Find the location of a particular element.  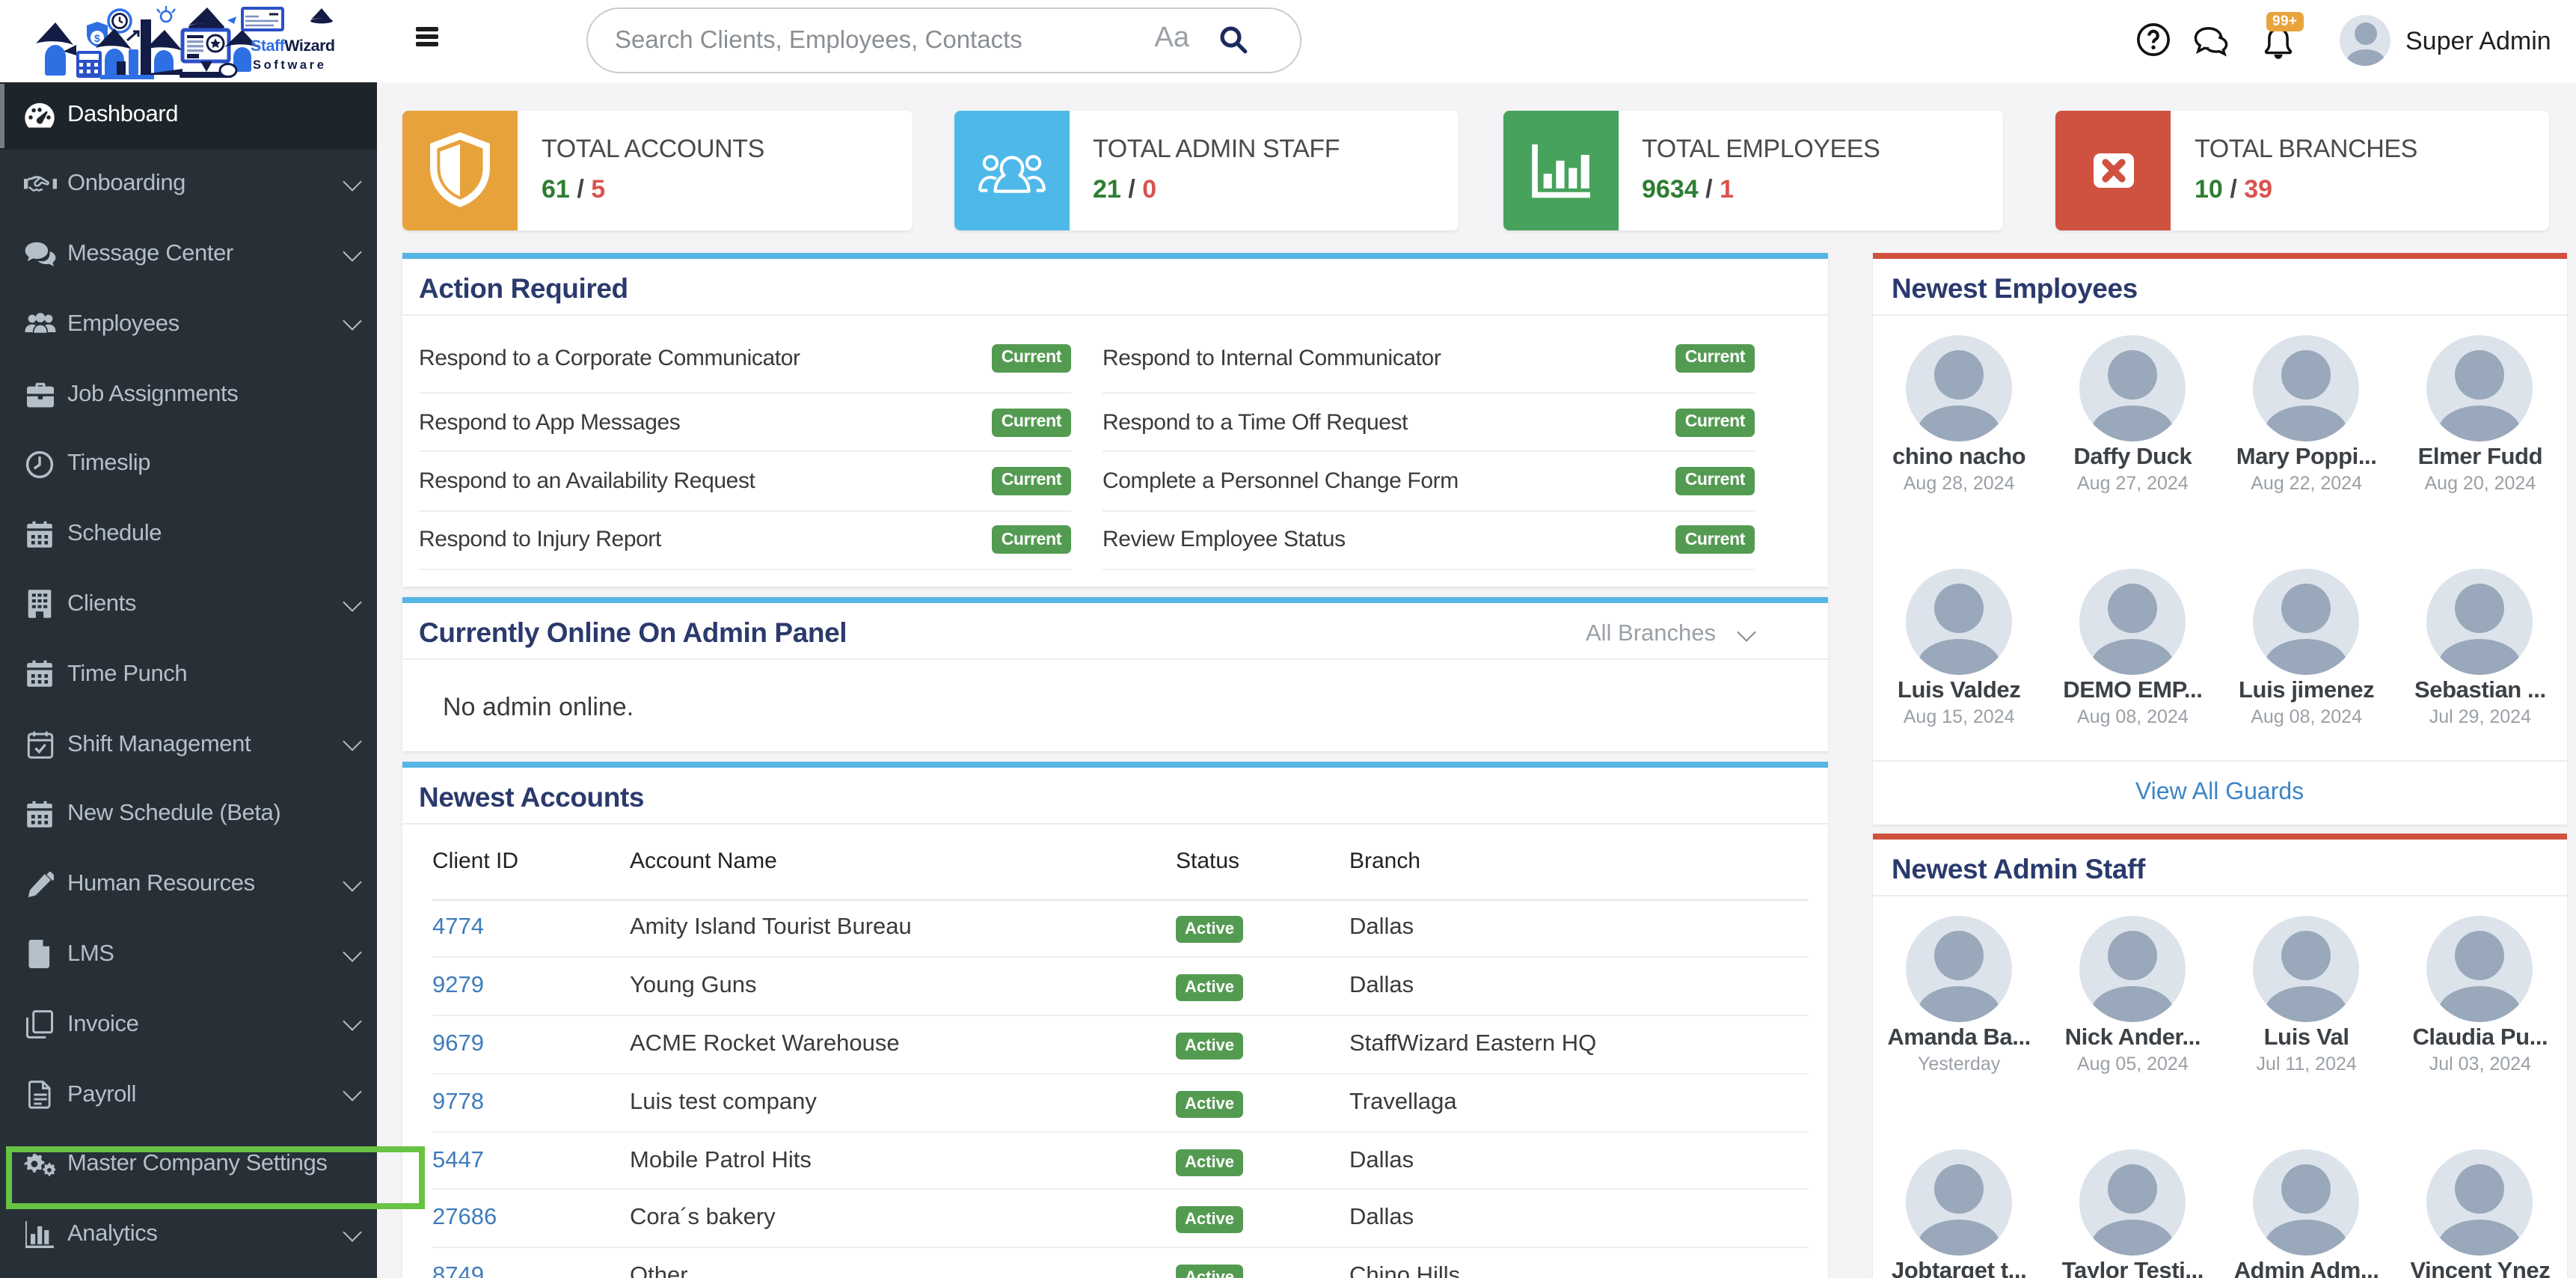

svg-text: StaffWizard is located at coordinates (293, 46).